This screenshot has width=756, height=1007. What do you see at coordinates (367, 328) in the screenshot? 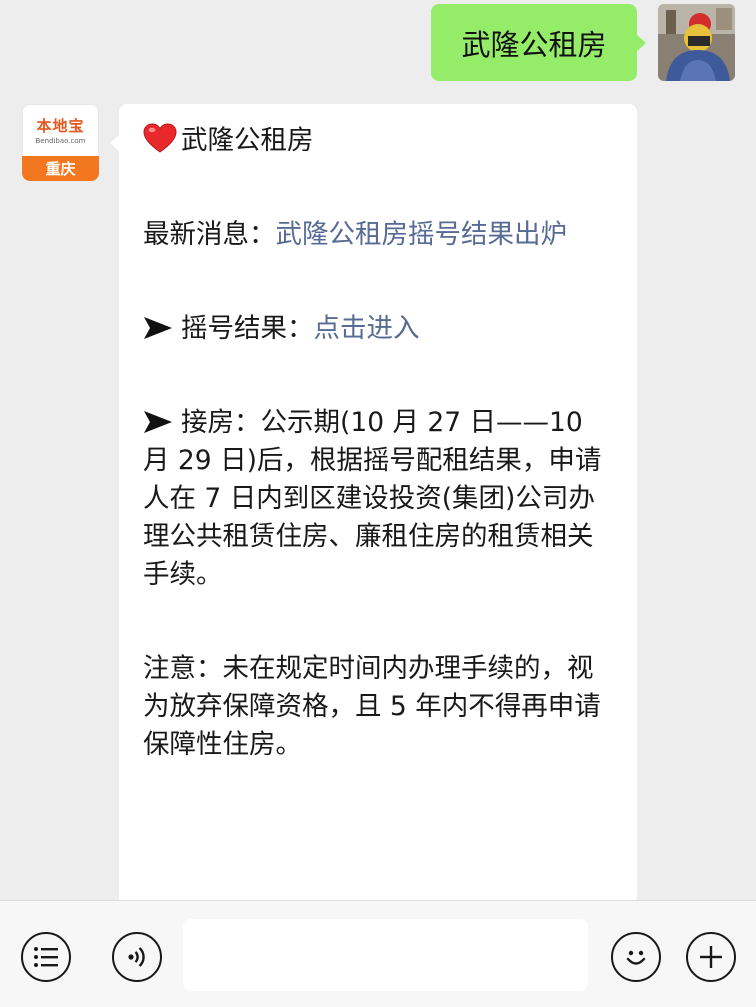
I see `result-link: 点击进入` at bounding box center [367, 328].